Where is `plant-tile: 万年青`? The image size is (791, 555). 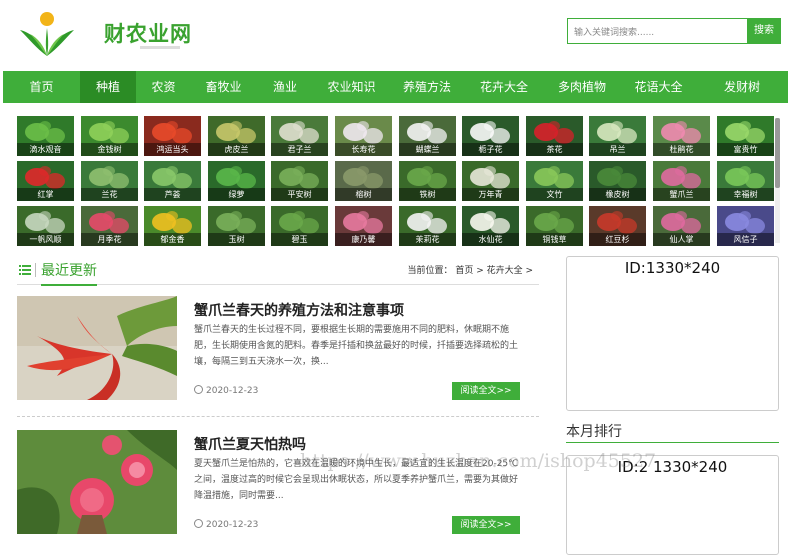
plant-tile: 万年青 is located at coordinates (490, 181).